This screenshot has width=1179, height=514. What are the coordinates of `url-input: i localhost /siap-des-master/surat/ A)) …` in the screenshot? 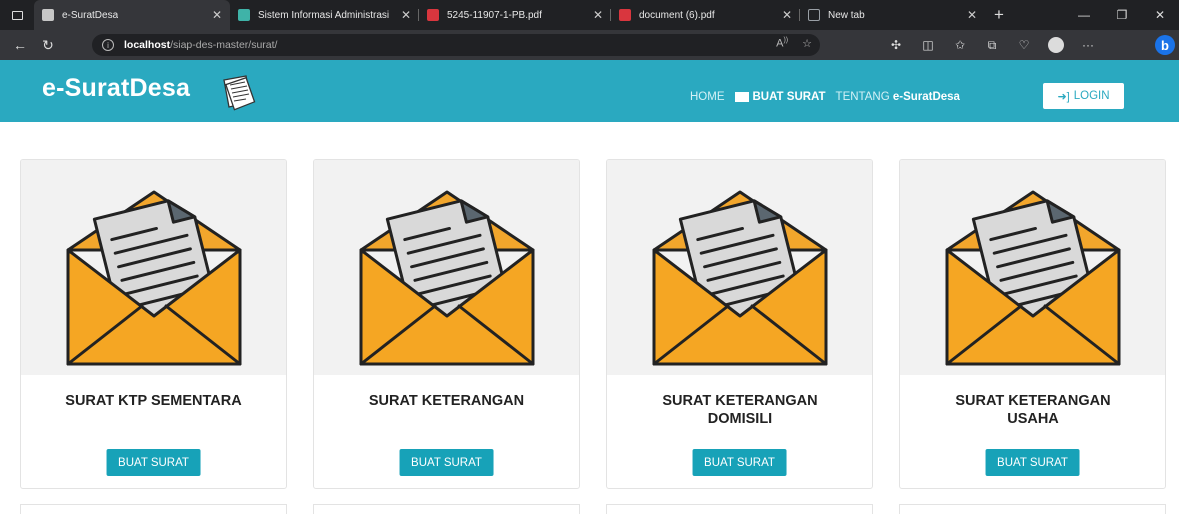 It's located at (456, 45).